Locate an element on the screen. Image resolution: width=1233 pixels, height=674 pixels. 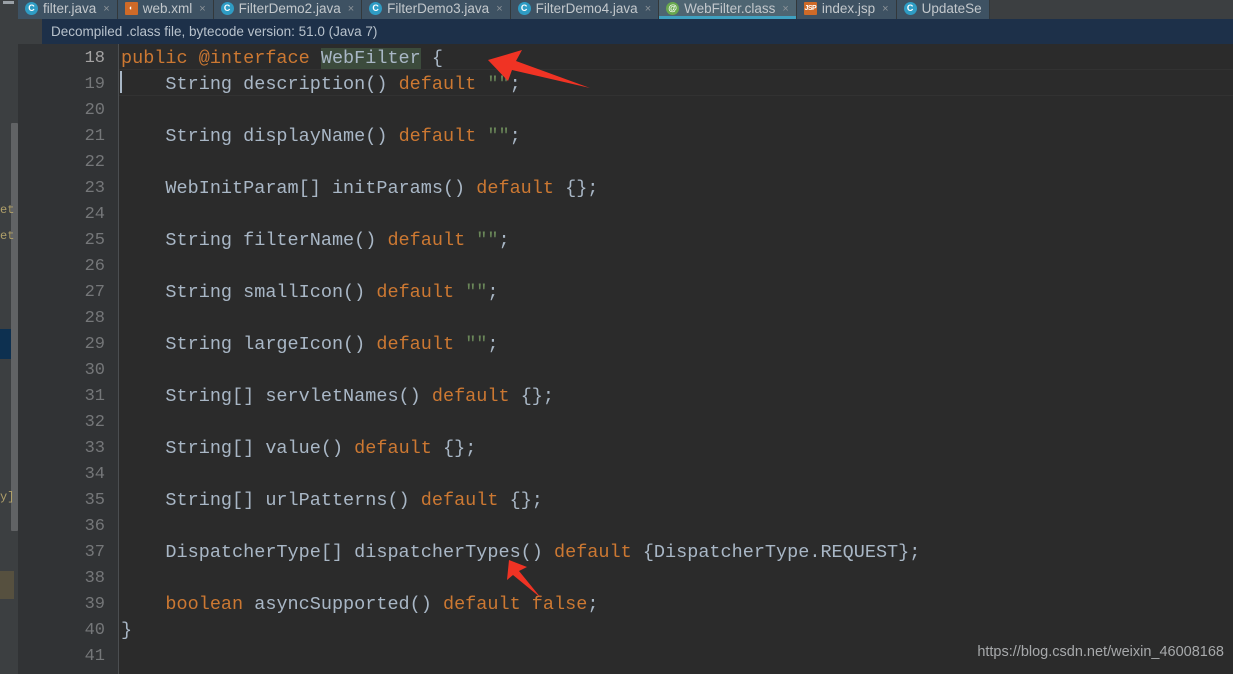
editor-tab-web-xml: ◐ web.xml × is located at coordinates (165, 9).